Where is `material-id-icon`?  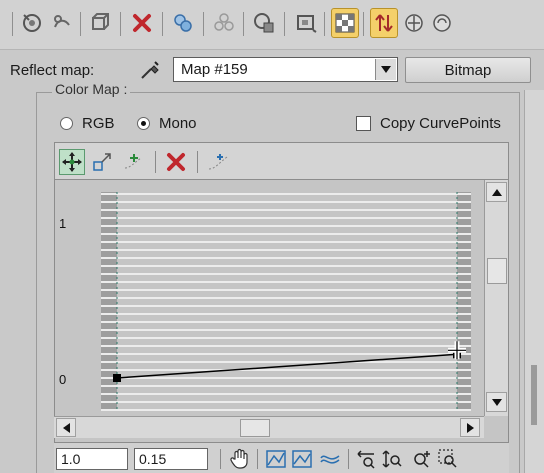
material-id-icon is located at coordinates (264, 23).